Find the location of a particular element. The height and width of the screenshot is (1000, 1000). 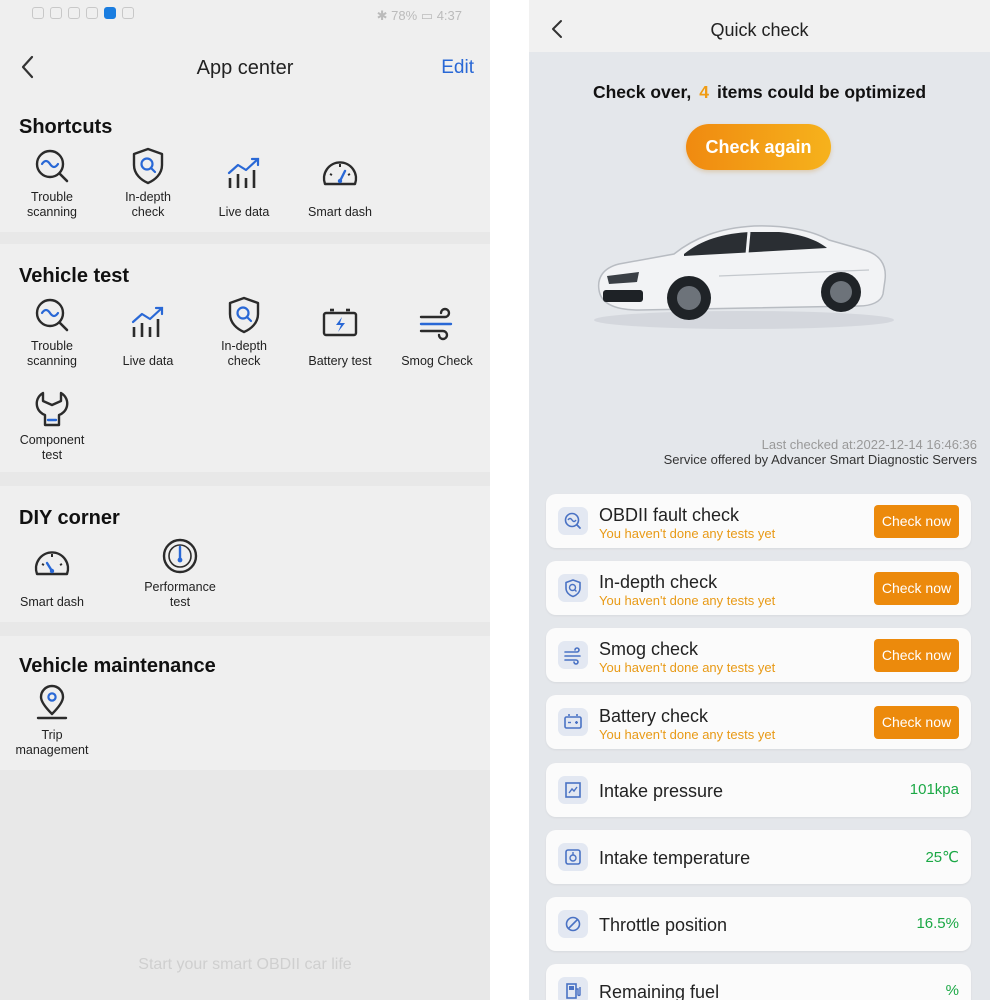

diy-corner-section: DIY corner Smart dash Performance test is located at coordinates (245, 554).